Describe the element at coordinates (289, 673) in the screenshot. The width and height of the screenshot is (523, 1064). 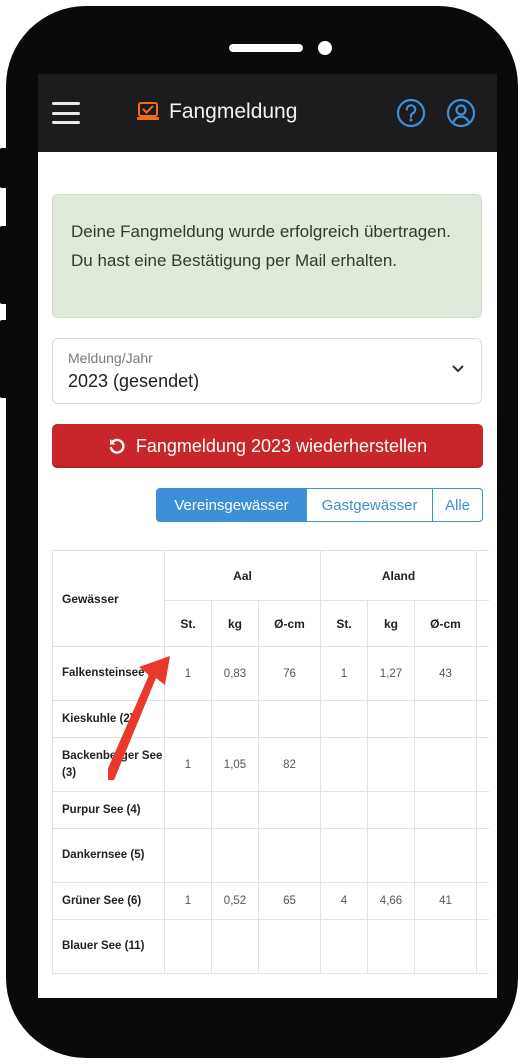
I see `table-cell: 76` at that location.